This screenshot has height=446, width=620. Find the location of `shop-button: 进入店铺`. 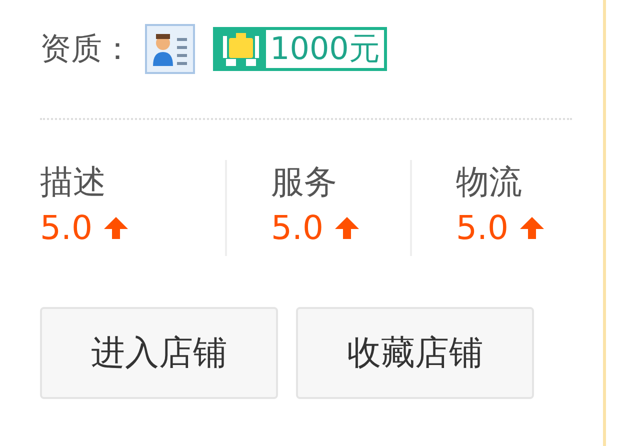

shop-button: 进入店铺 is located at coordinates (159, 353).